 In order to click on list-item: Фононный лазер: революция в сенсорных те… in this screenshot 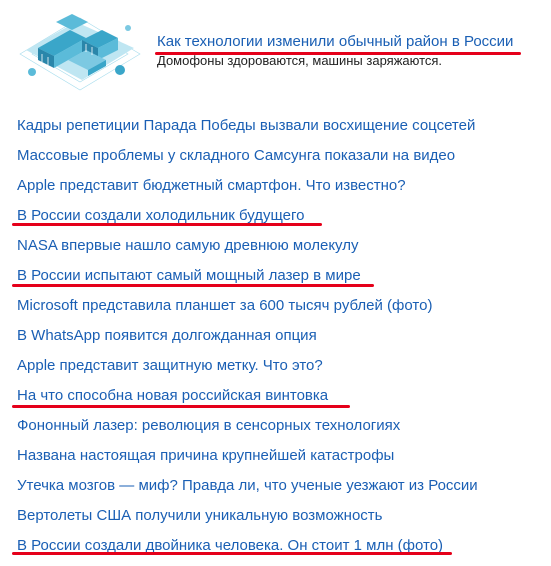, I will do `click(247, 431)`.